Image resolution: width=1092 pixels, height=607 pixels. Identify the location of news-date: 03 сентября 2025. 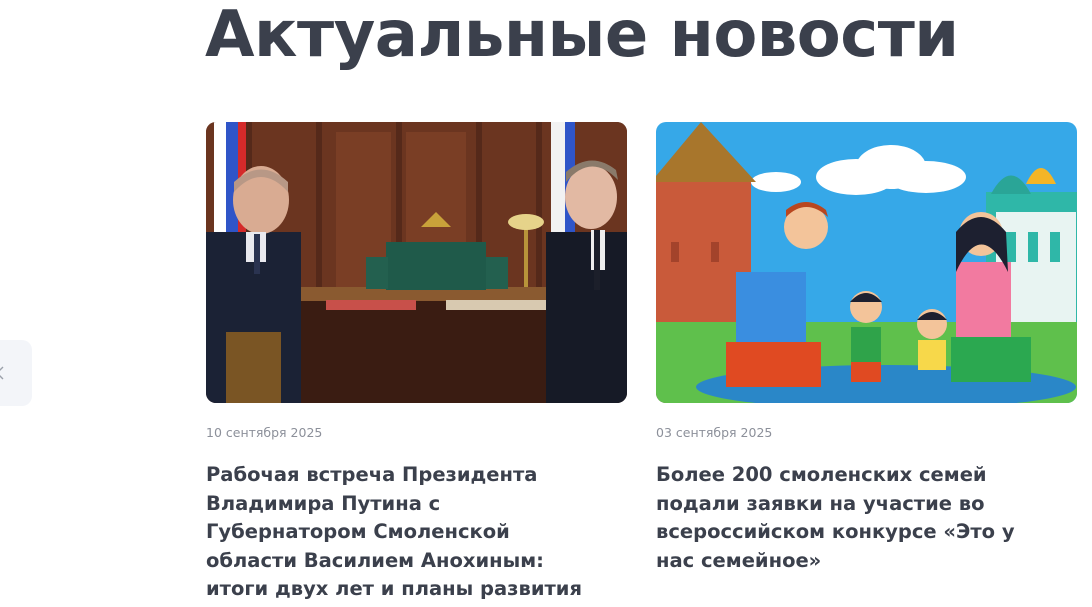
(714, 432).